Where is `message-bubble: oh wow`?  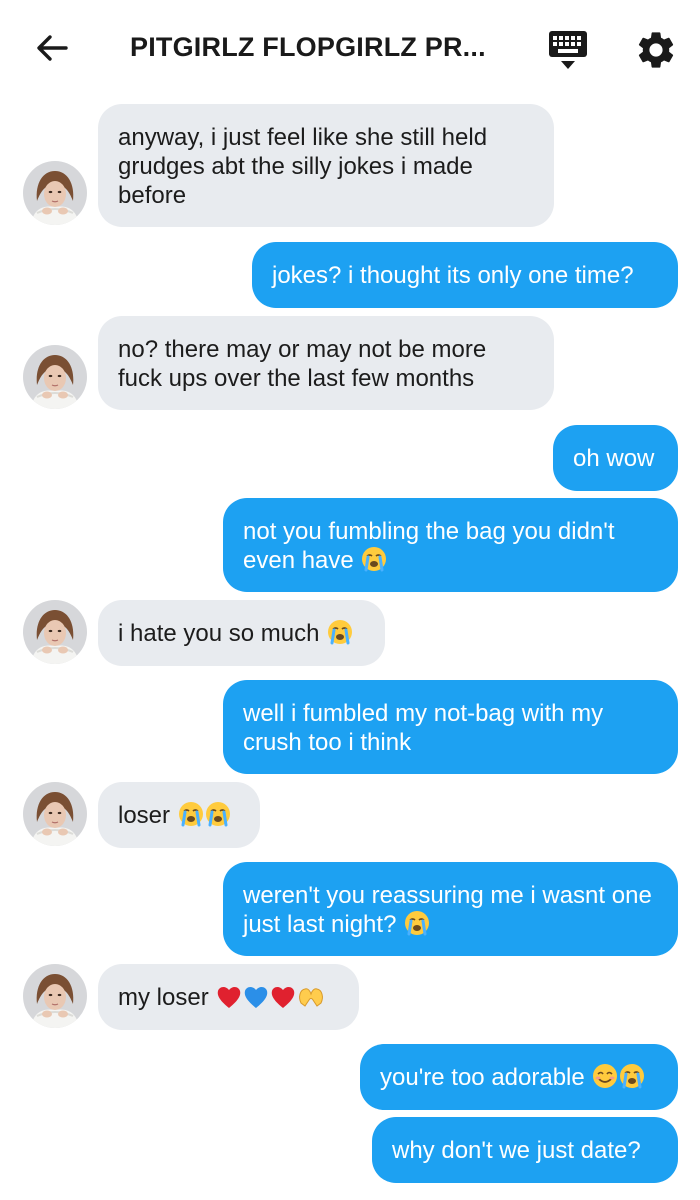 message-bubble: oh wow is located at coordinates (615, 458).